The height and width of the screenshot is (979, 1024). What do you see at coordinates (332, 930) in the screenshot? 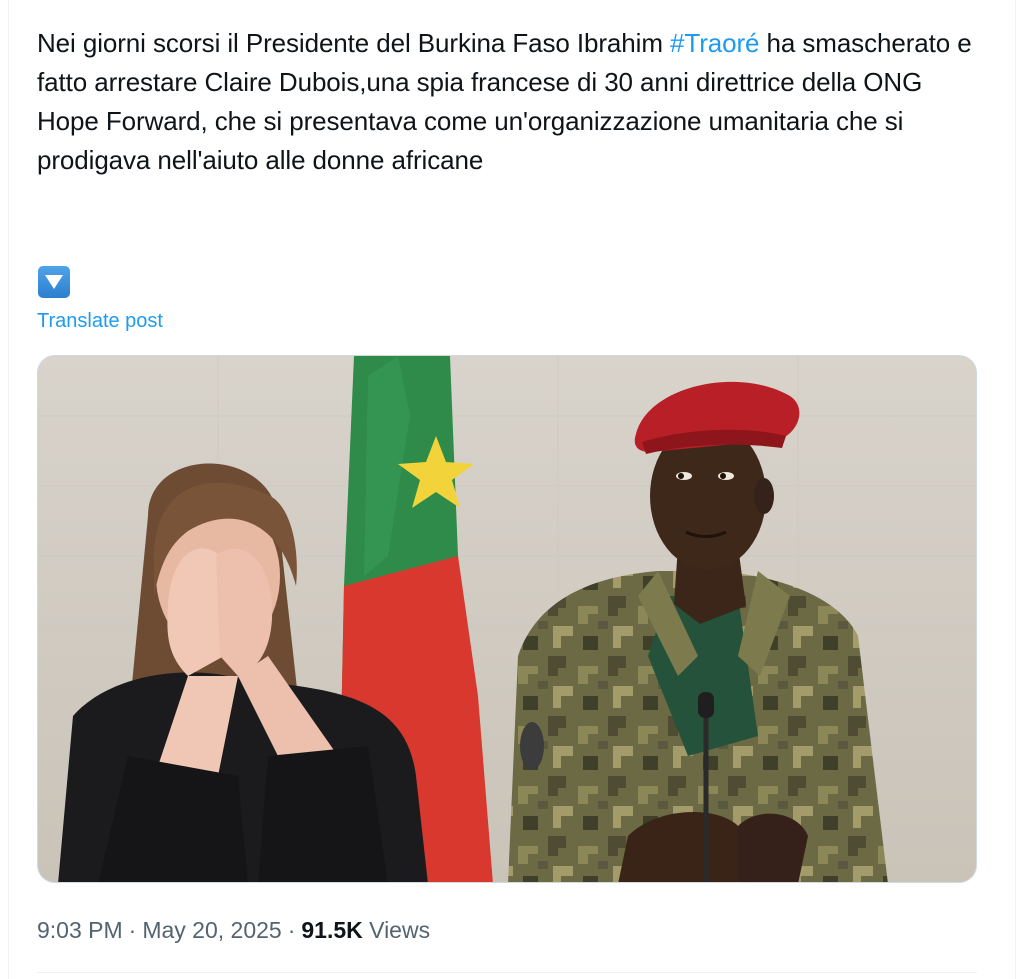
I see `views-count: 91.5K` at bounding box center [332, 930].